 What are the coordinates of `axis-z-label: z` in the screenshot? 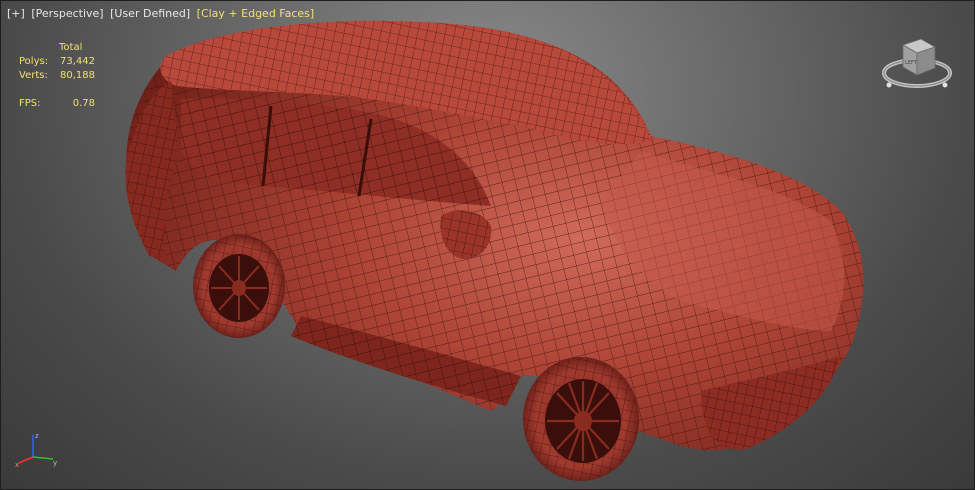 It's located at (37, 436).